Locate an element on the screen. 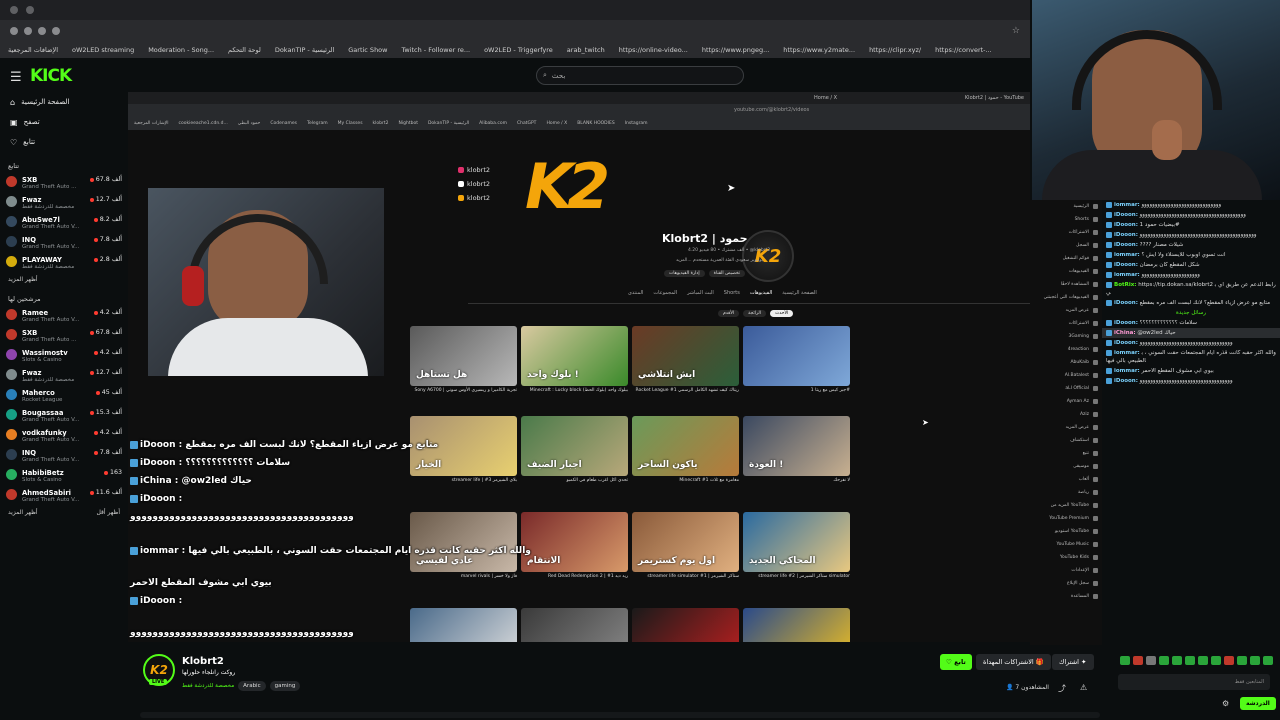 This screenshot has height=720, width=1280. youtube-filter-chip: الأحدث is located at coordinates (782, 313).